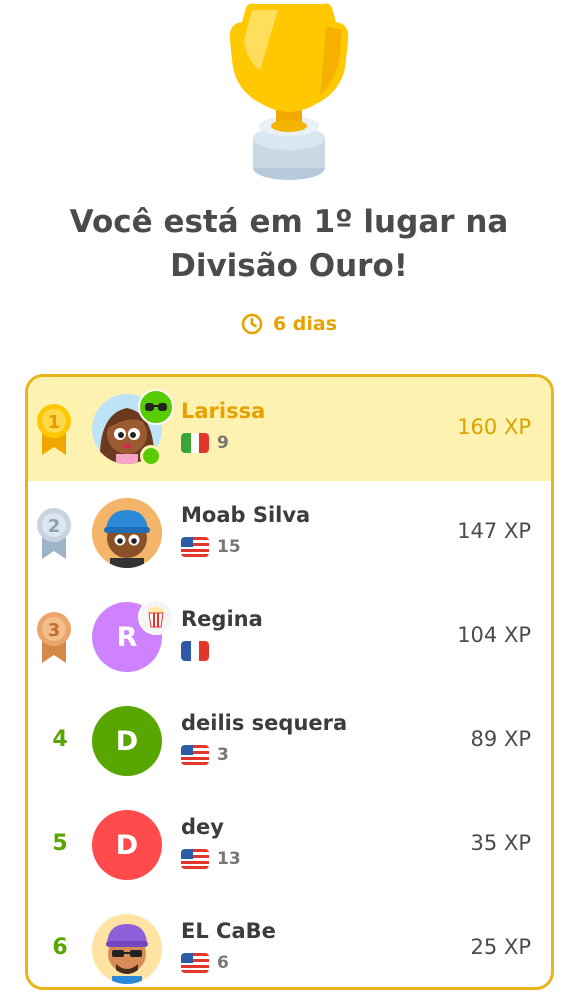 Image resolution: width=578 pixels, height=1000 pixels. I want to click on online-status-indicator, so click(151, 456).